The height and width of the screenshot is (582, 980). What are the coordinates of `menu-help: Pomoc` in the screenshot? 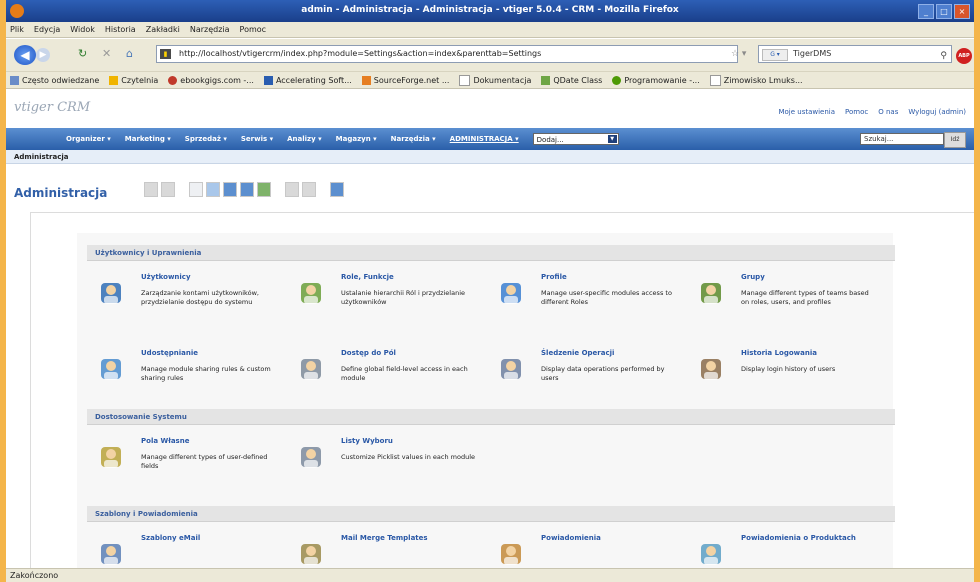 It's located at (253, 29).